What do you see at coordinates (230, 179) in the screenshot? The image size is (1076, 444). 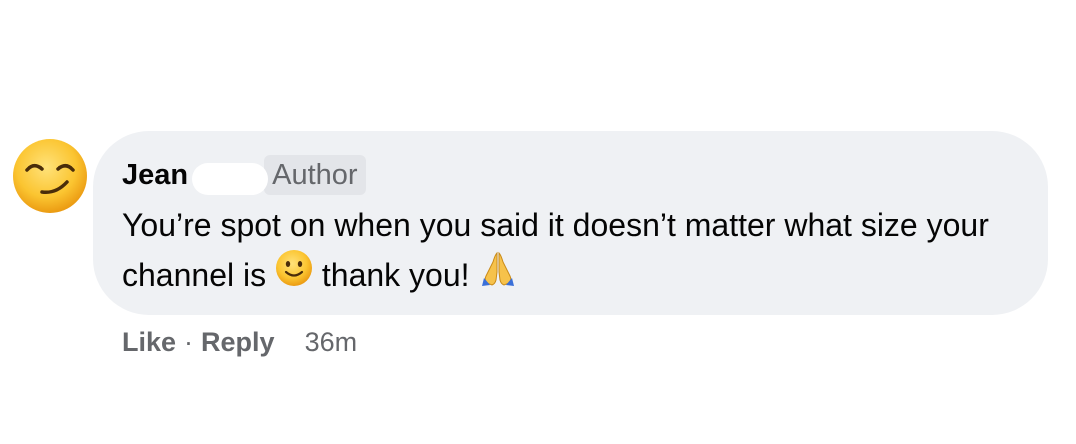 I see `redacted-surname` at bounding box center [230, 179].